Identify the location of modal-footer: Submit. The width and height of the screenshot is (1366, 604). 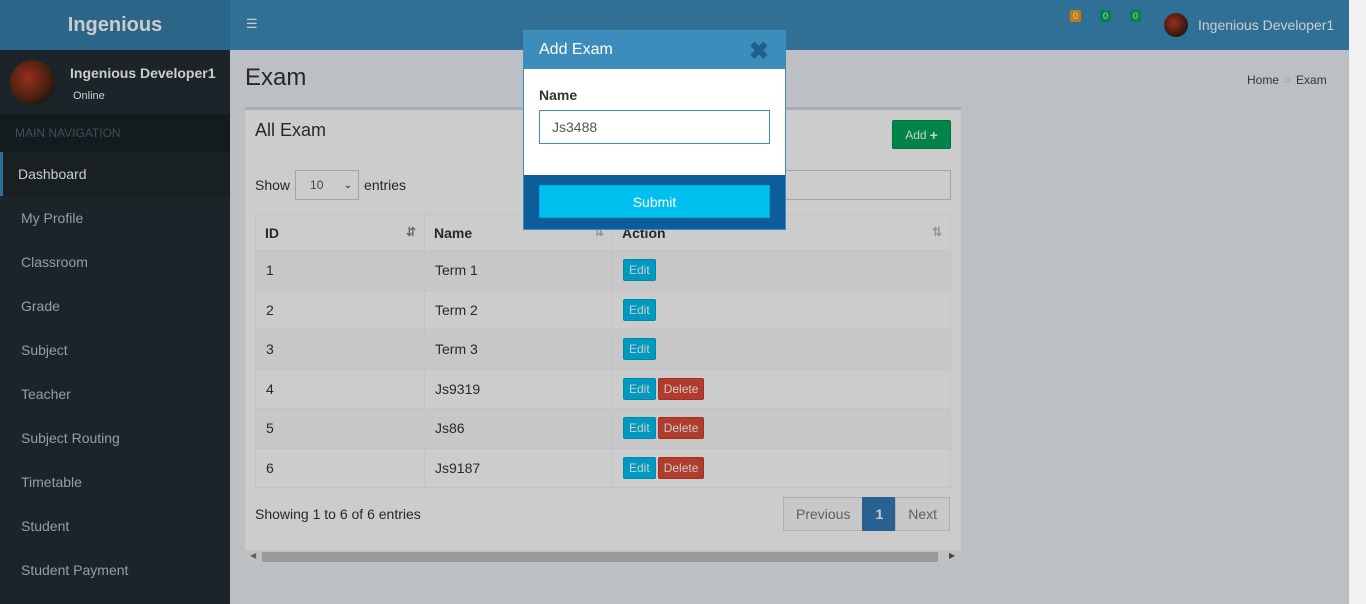
(654, 202).